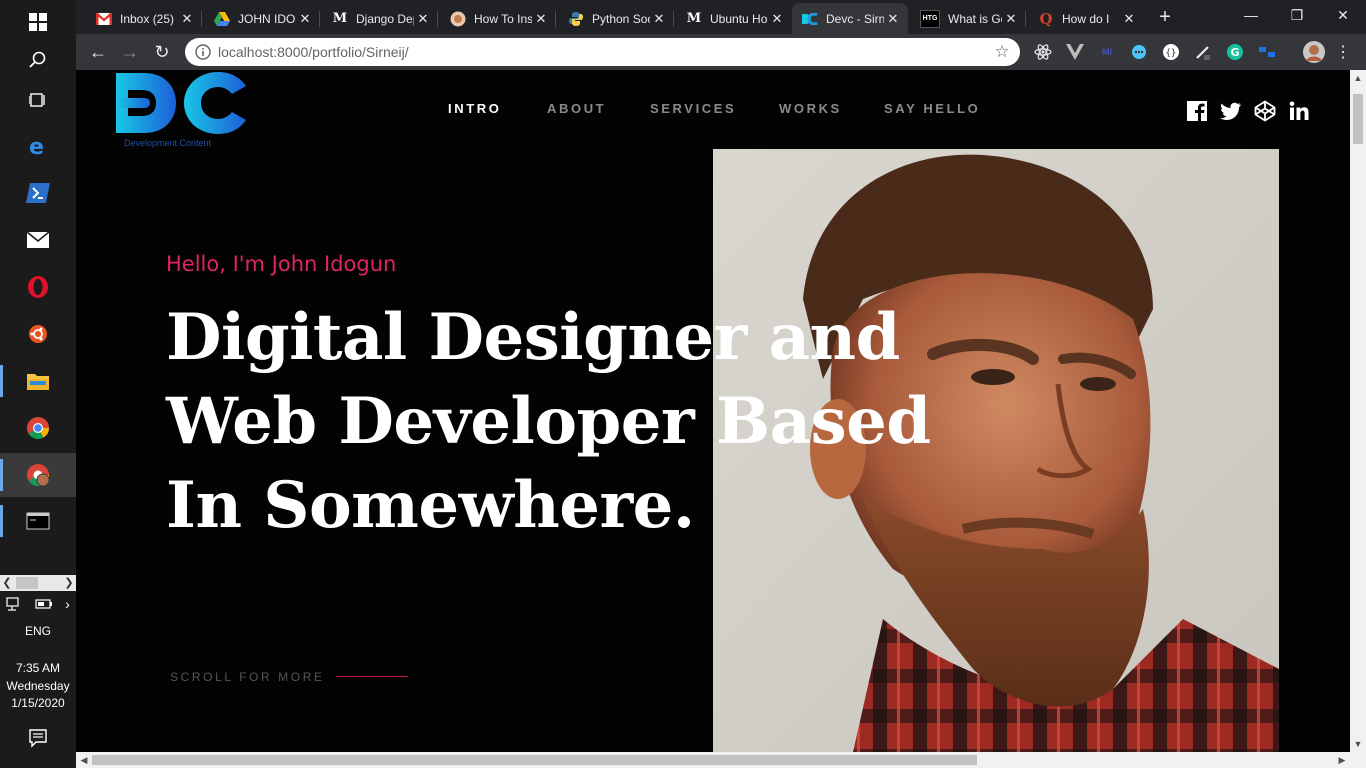  Describe the element at coordinates (1165, 18) in the screenshot. I see `new-tab-button: +` at that location.